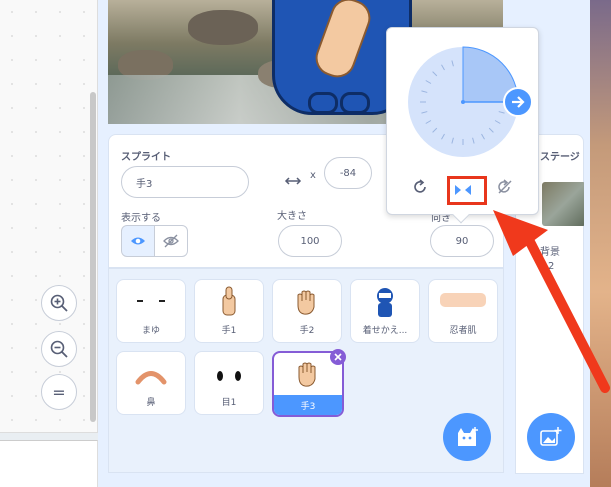 The width and height of the screenshot is (611, 487). I want to click on annotation-arrow, so click(551, 301).